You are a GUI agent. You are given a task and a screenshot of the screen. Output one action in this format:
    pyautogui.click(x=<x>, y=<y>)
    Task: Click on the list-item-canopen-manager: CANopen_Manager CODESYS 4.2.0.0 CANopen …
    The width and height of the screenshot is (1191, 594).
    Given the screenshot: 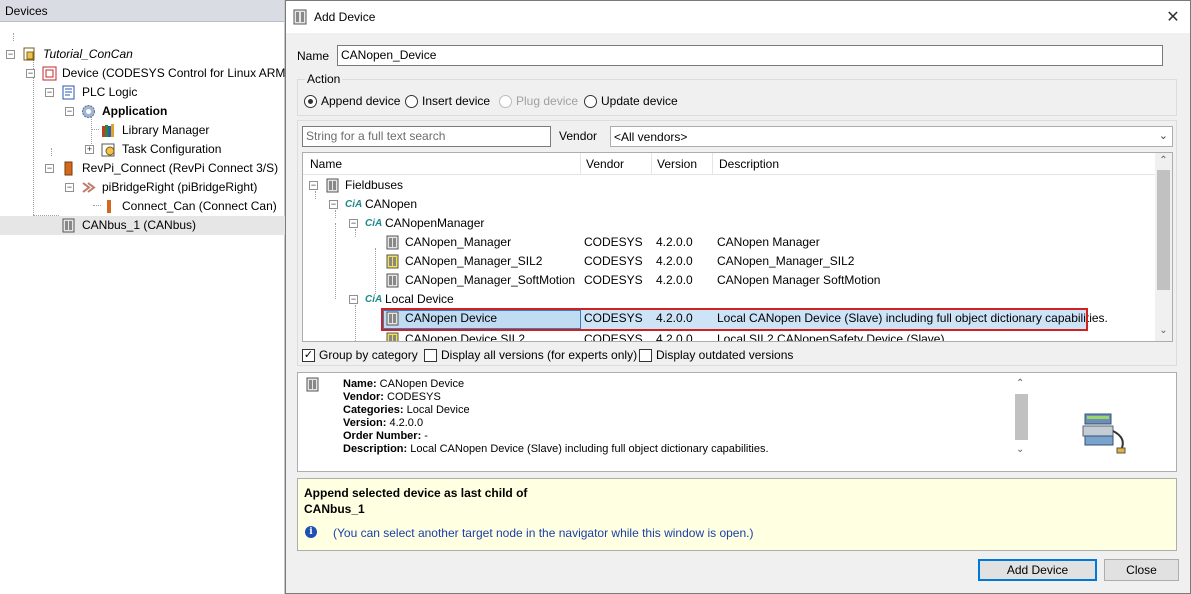 What is the action you would take?
    pyautogui.click(x=729, y=242)
    